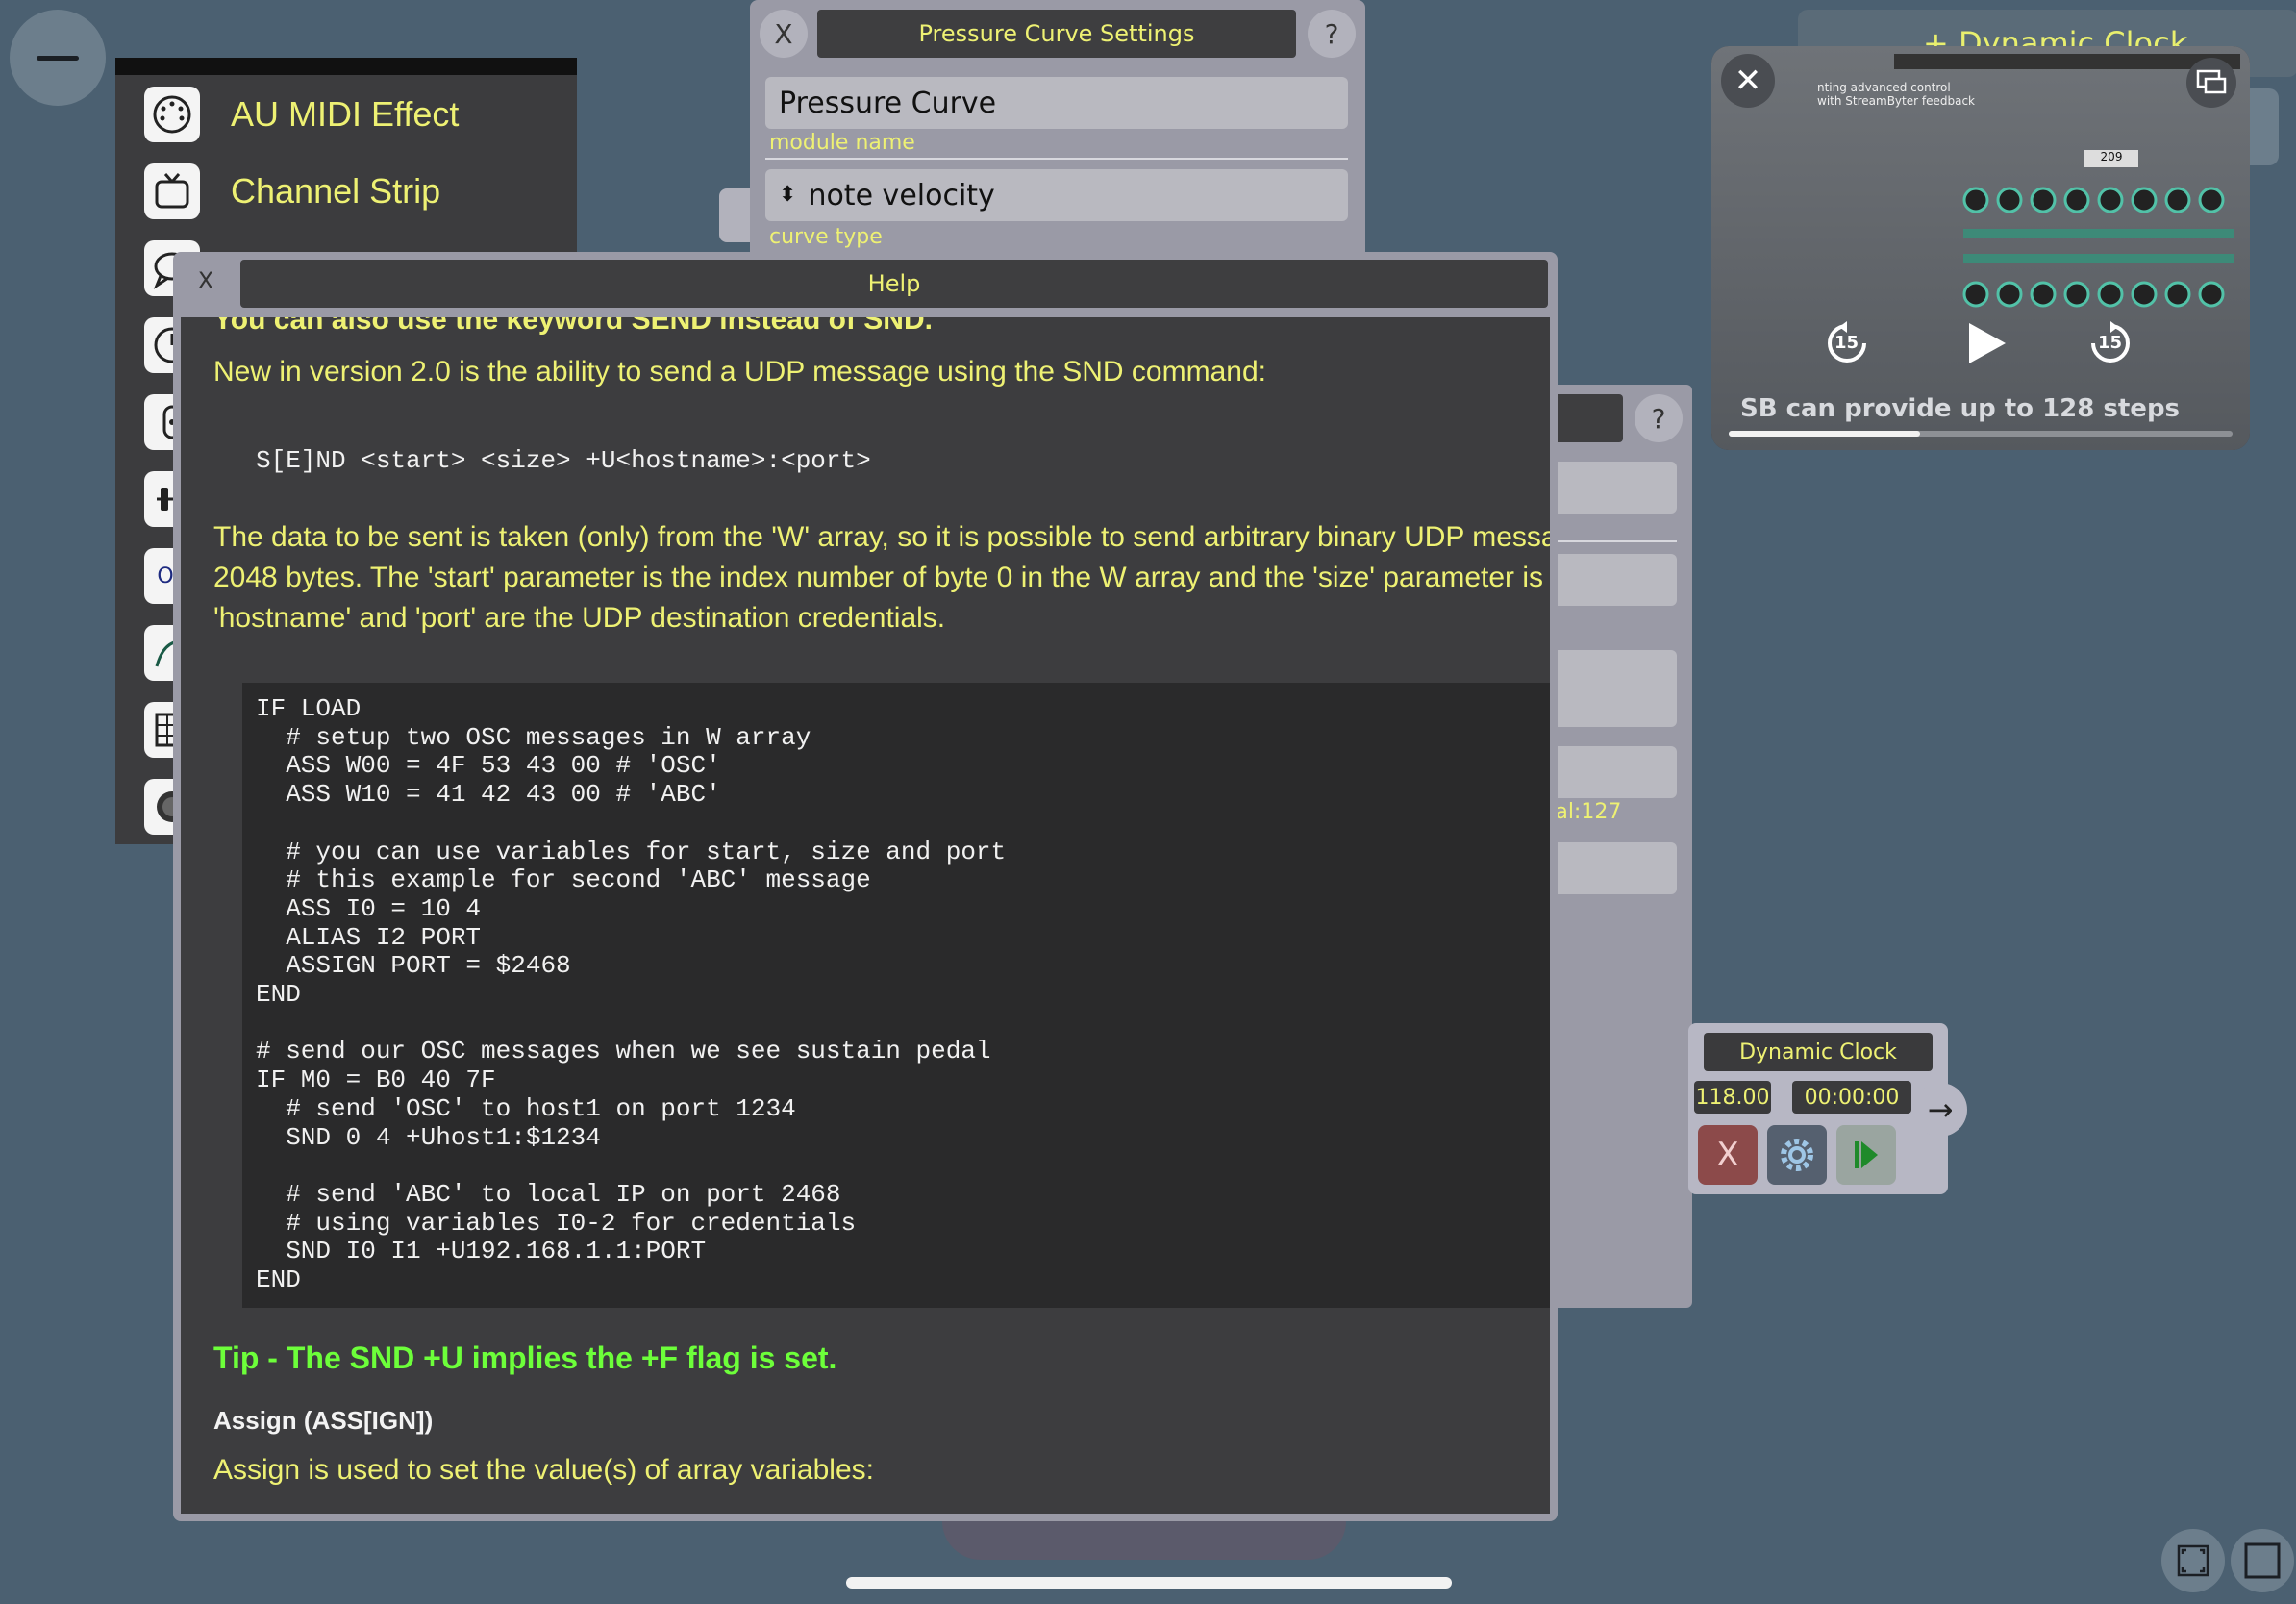  I want to click on fit-screen-icon, so click(2193, 1560).